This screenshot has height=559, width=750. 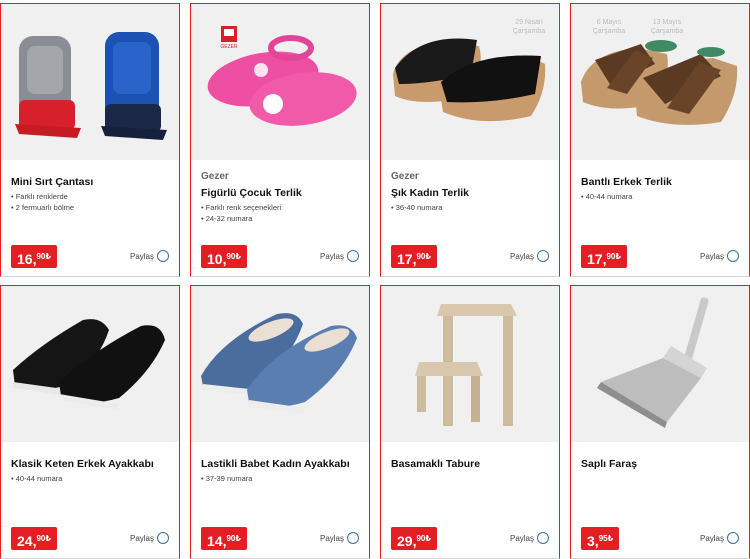 I want to click on price-main: 29,, so click(x=407, y=541).